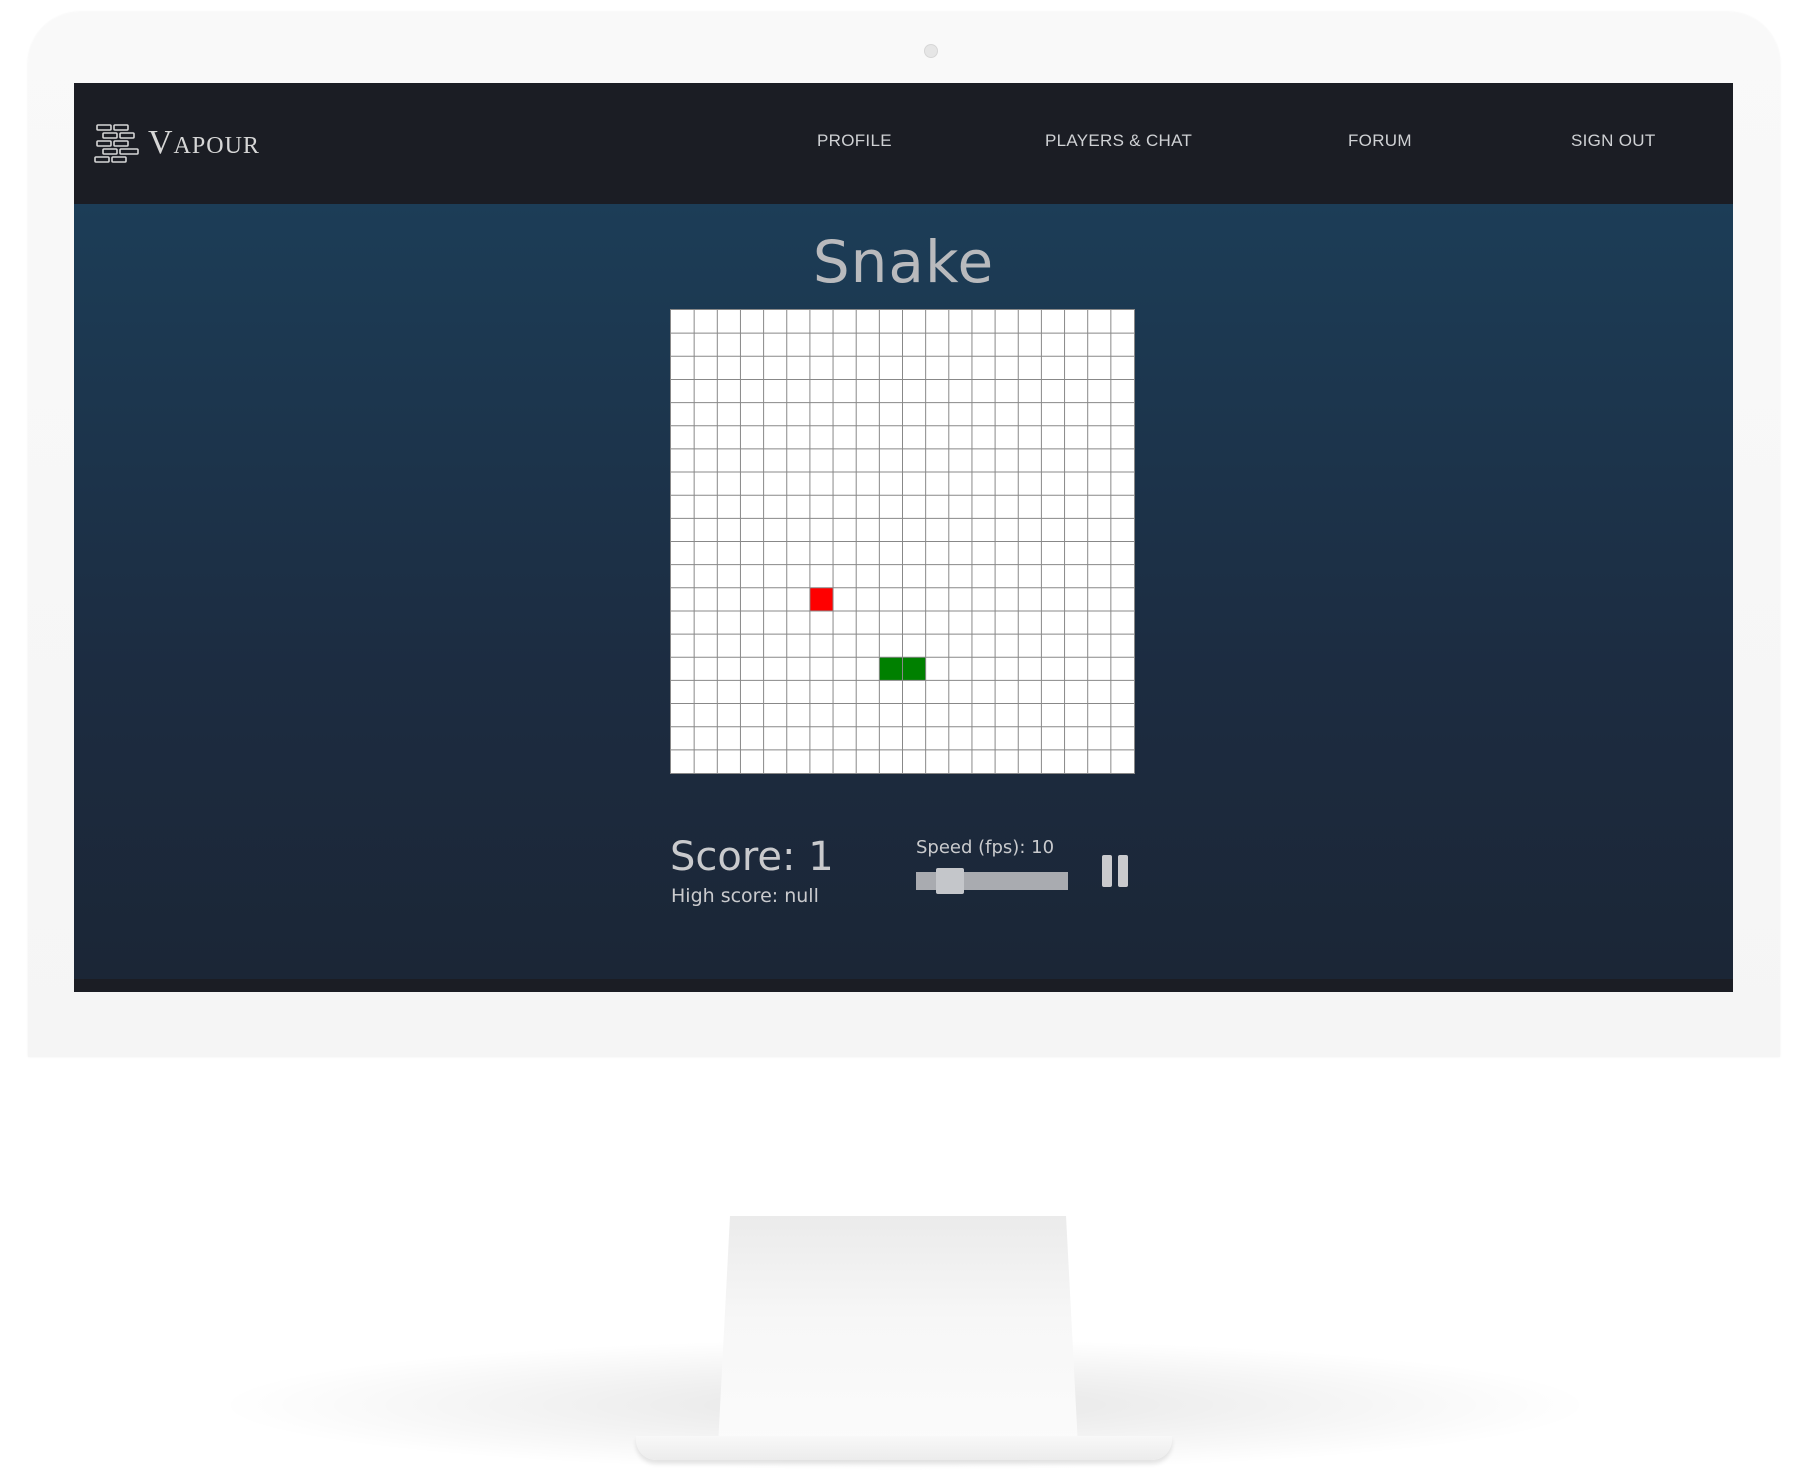  What do you see at coordinates (931, 51) in the screenshot?
I see `monitor-camera` at bounding box center [931, 51].